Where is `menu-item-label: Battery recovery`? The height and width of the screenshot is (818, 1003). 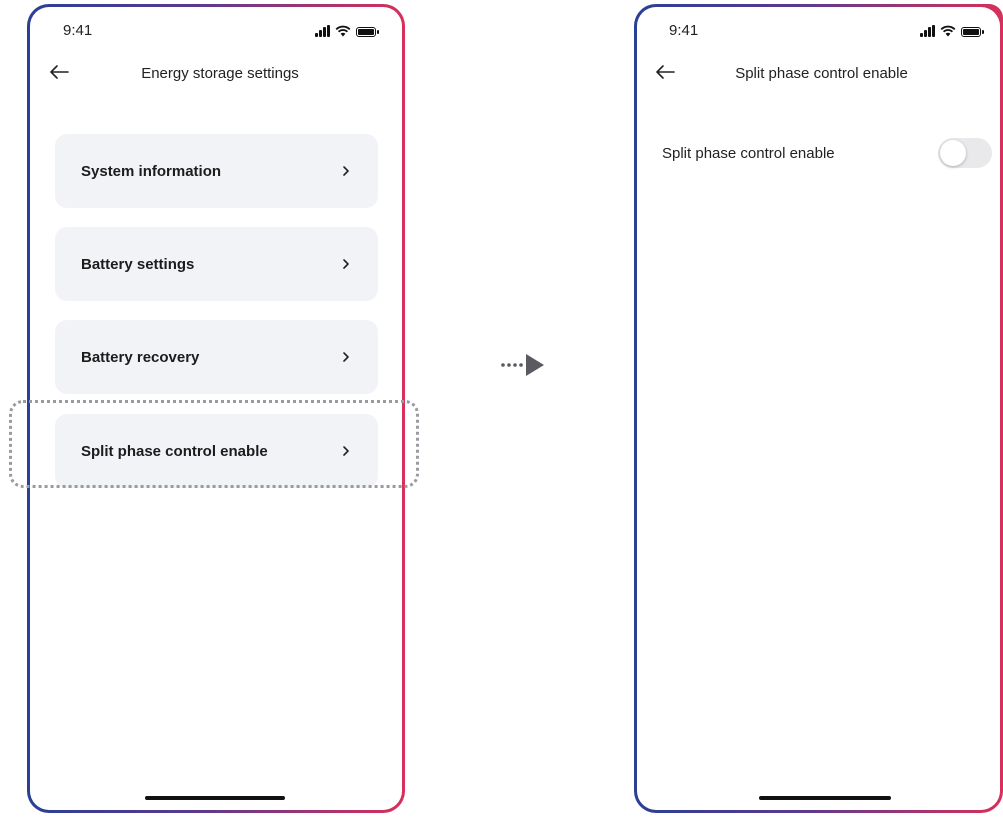 menu-item-label: Battery recovery is located at coordinates (140, 357).